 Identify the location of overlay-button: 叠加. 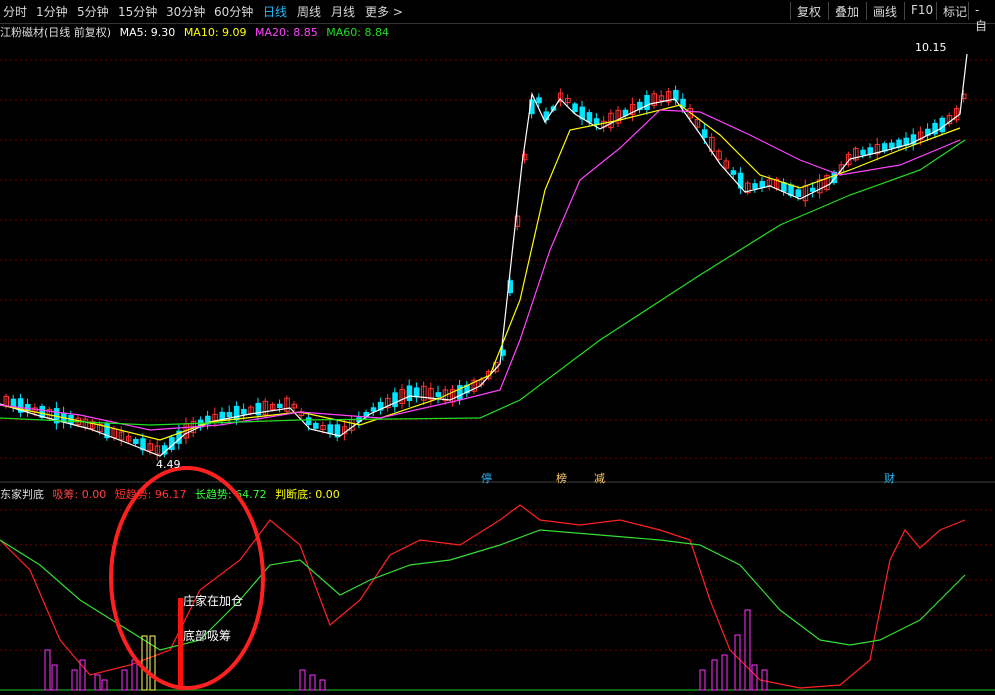
(846, 11).